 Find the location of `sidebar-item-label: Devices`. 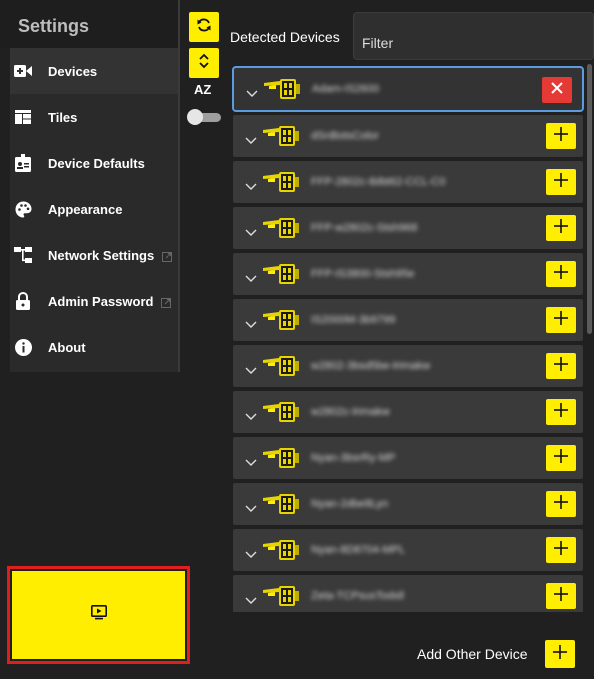

sidebar-item-label: Devices is located at coordinates (73, 71).